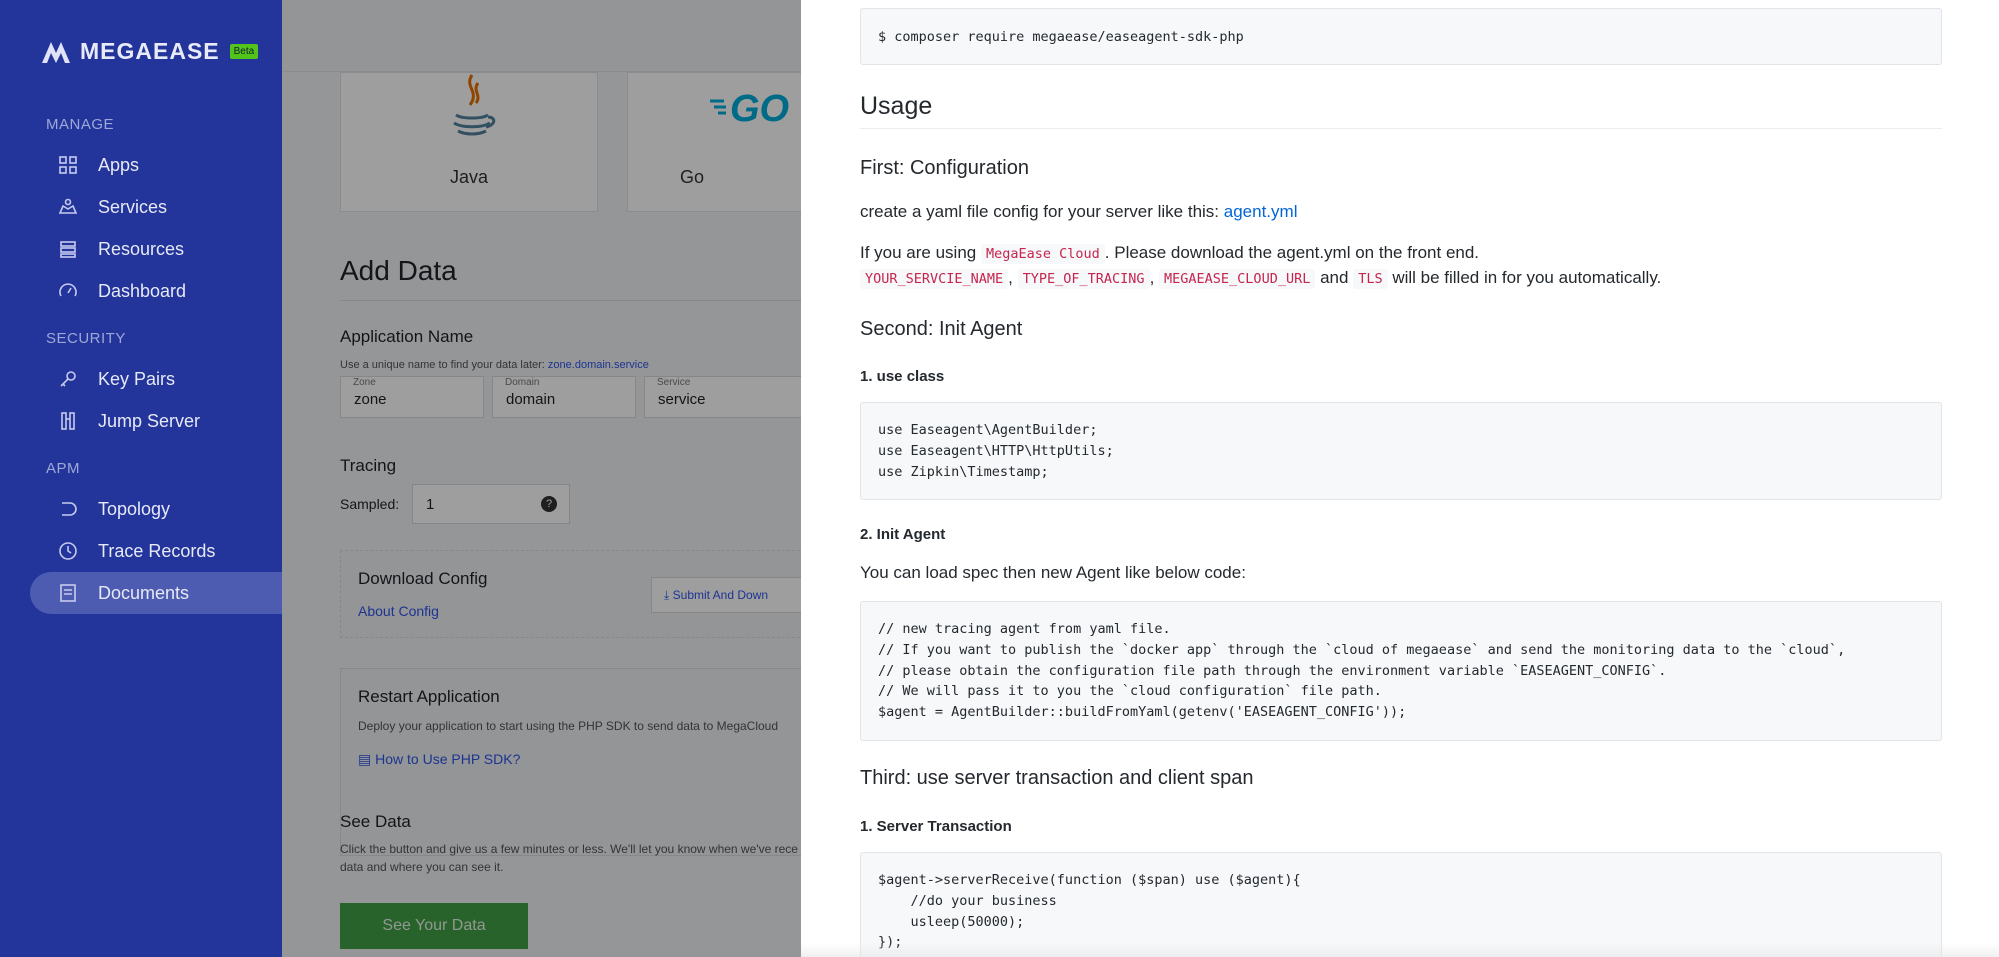  I want to click on inline-code: TLS, so click(1370, 279).